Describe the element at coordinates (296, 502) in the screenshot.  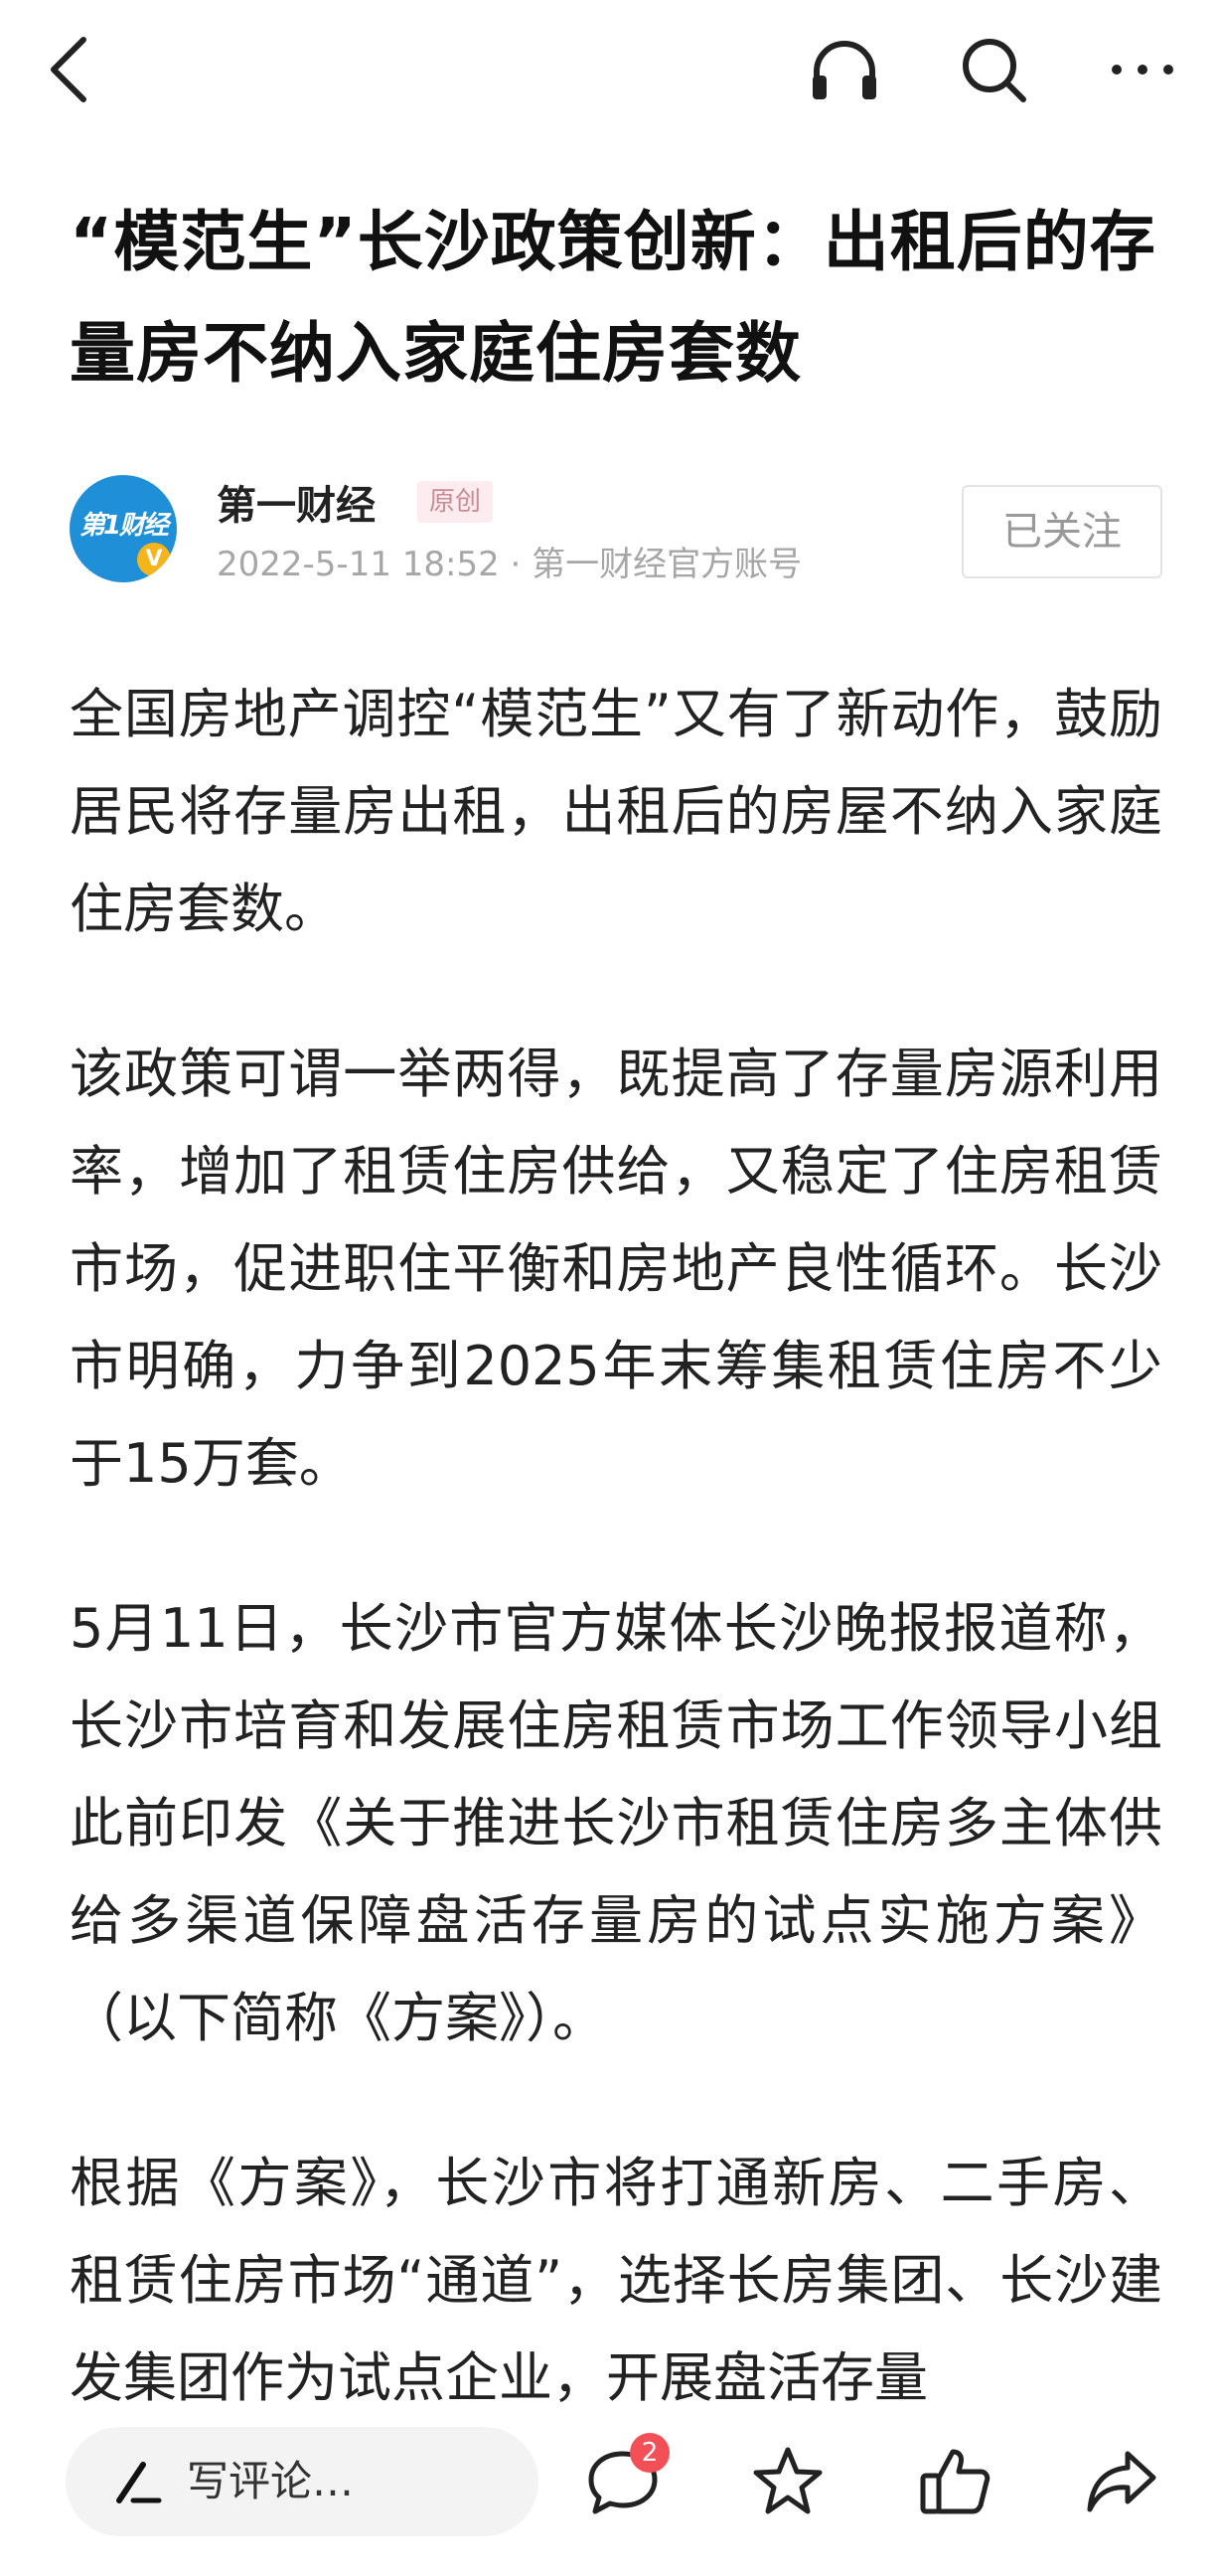
I see `author-name: 第一财经` at that location.